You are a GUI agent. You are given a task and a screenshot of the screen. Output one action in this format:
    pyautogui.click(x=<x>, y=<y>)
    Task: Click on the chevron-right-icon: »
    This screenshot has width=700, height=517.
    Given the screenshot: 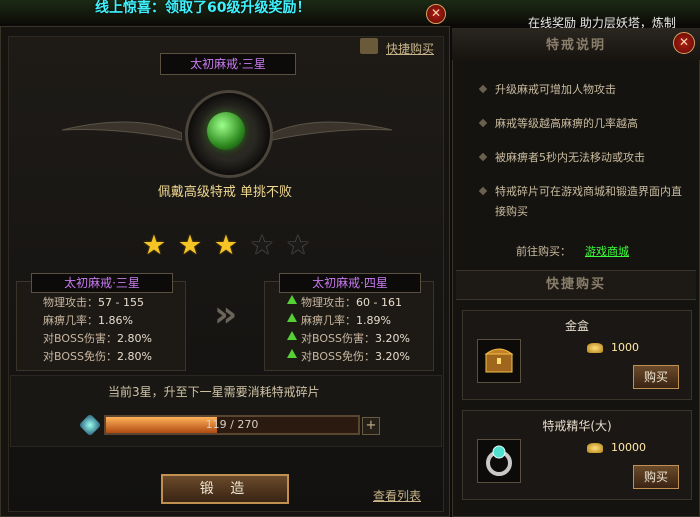 What is the action you would take?
    pyautogui.click(x=226, y=314)
    